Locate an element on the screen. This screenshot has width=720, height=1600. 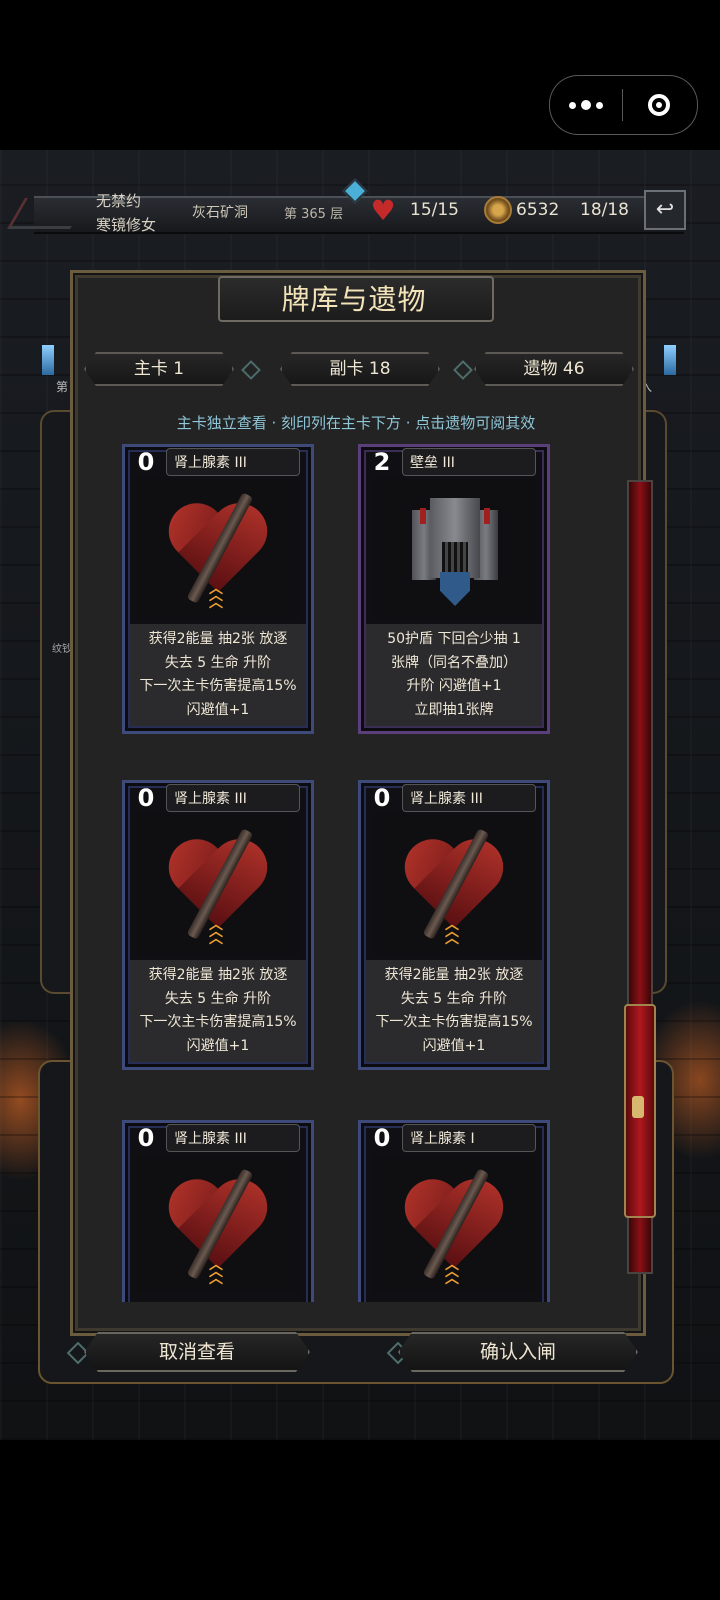
card-name: 壁垒 III is located at coordinates (432, 463).